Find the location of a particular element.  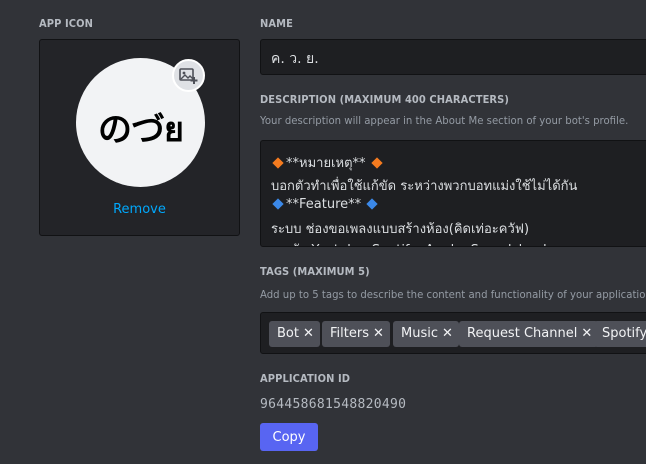

tag-chip: Request Channel ✕ is located at coordinates (529, 334).